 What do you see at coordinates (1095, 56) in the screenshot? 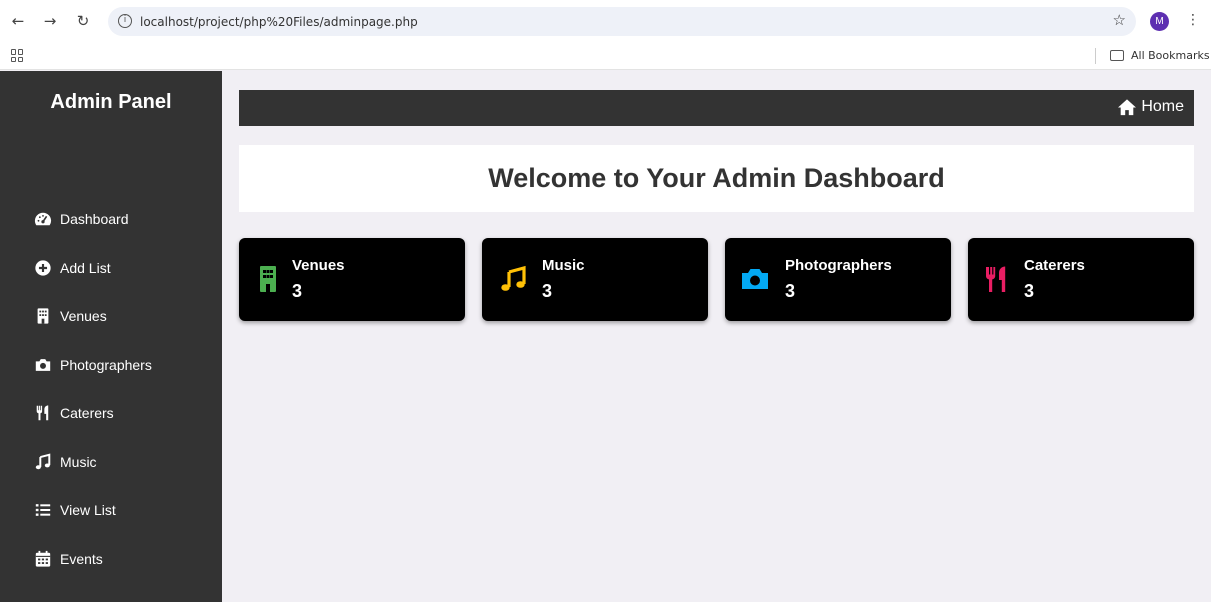
I see `bookmarks-divider` at bounding box center [1095, 56].